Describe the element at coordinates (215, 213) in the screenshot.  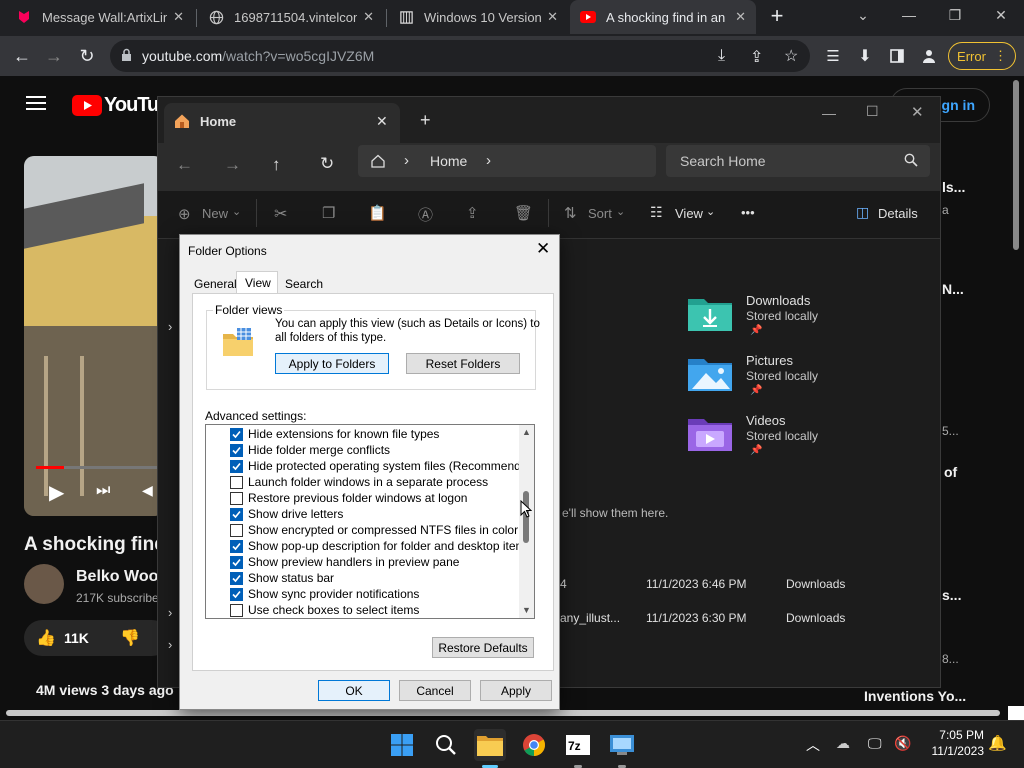
I see `new-button: New` at that location.